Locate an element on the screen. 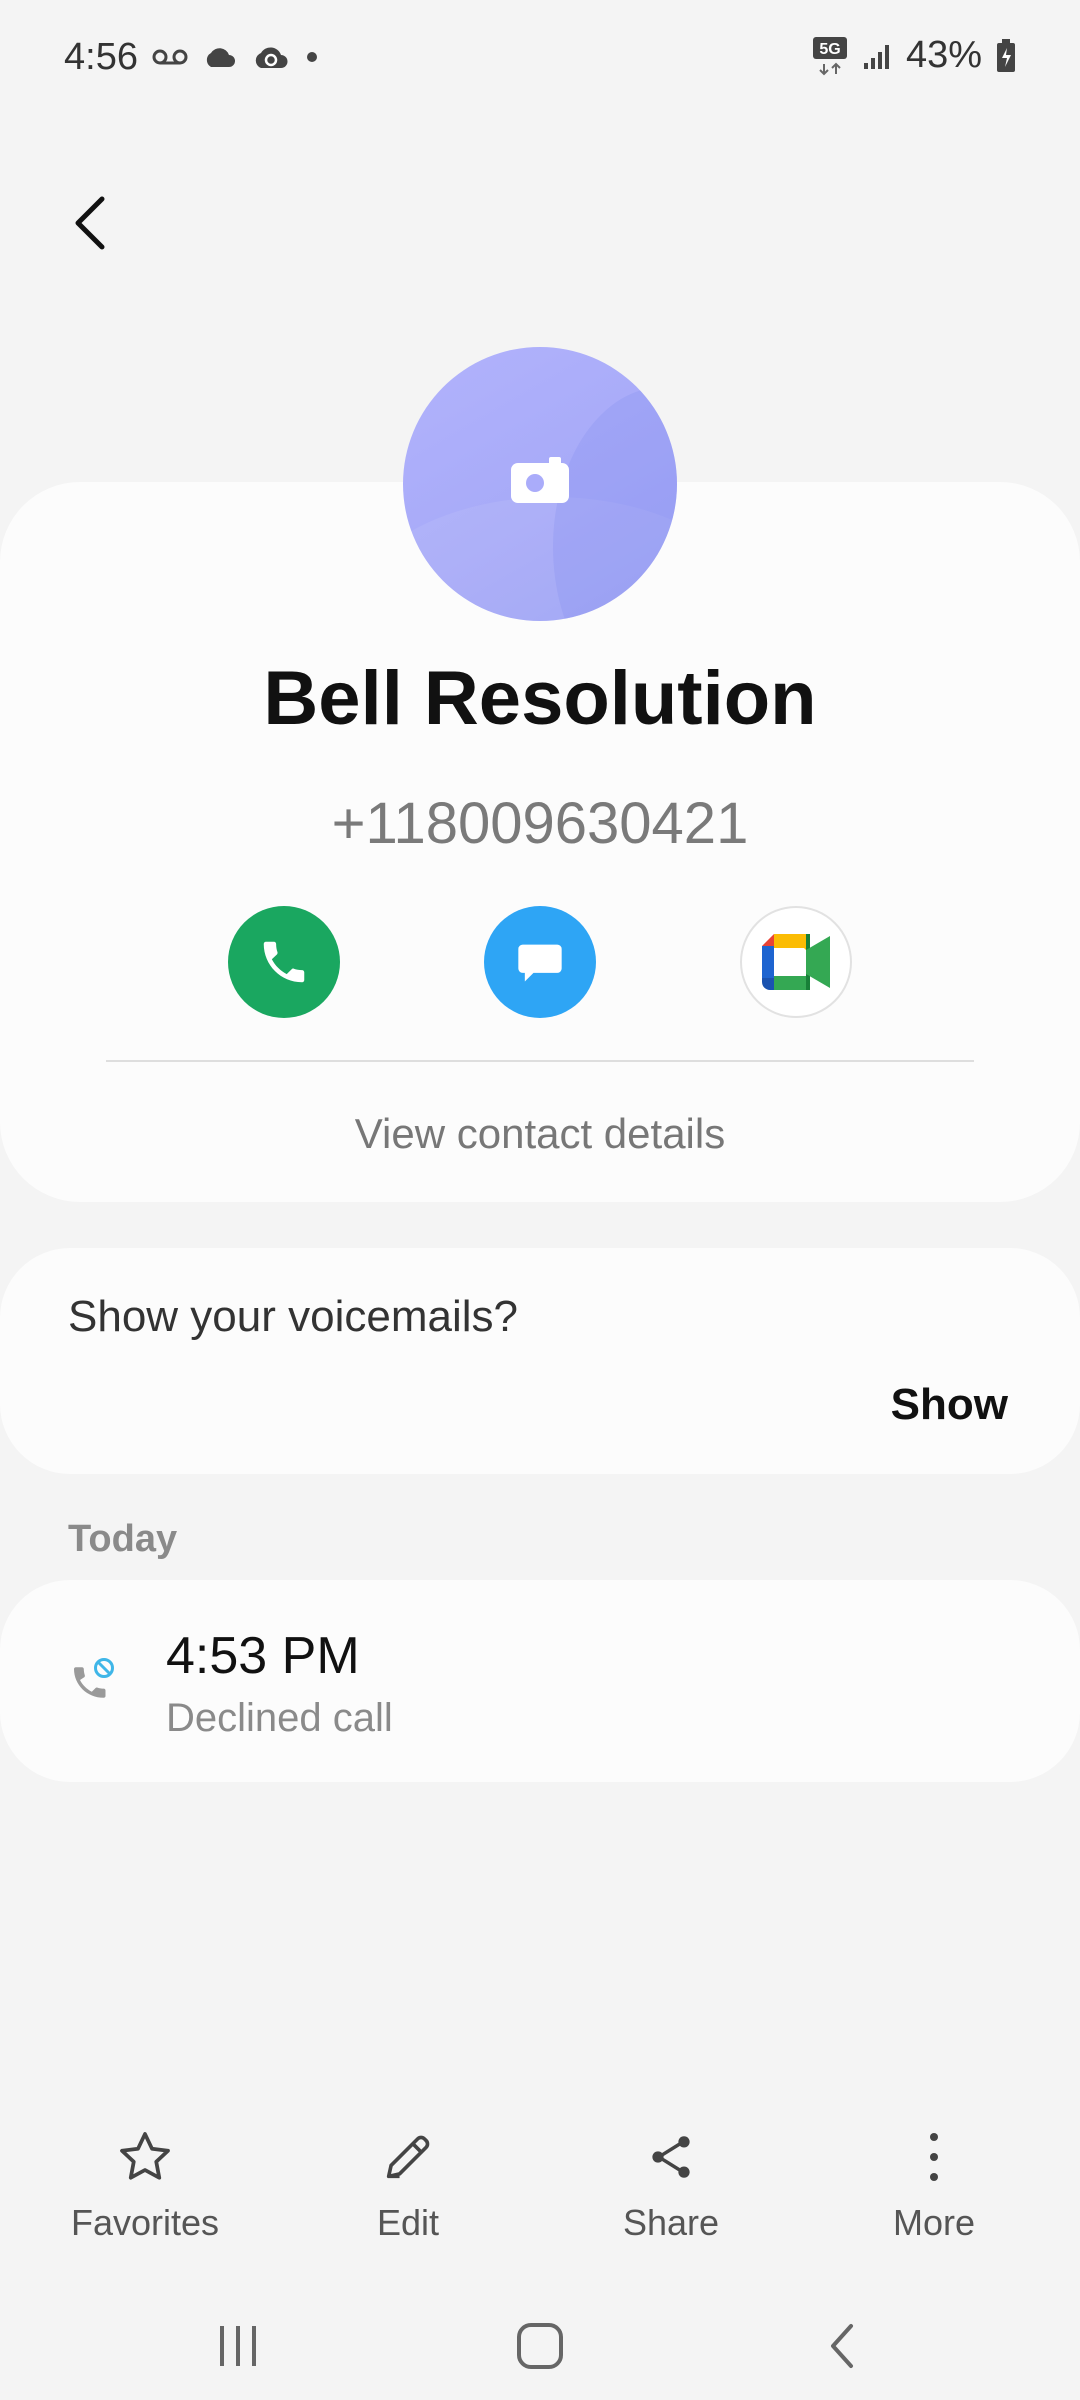 The image size is (1080, 2400). cloud-sync-icon is located at coordinates (271, 57).